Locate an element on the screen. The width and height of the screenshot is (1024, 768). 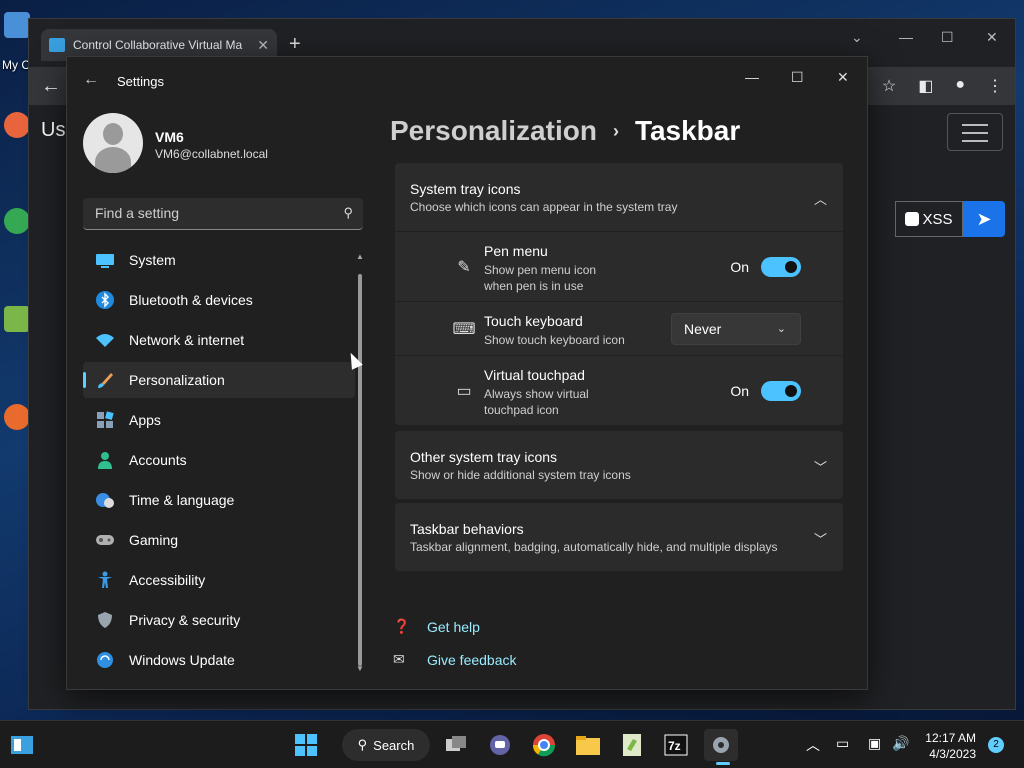
task-view-icon is located at coordinates (456, 745).